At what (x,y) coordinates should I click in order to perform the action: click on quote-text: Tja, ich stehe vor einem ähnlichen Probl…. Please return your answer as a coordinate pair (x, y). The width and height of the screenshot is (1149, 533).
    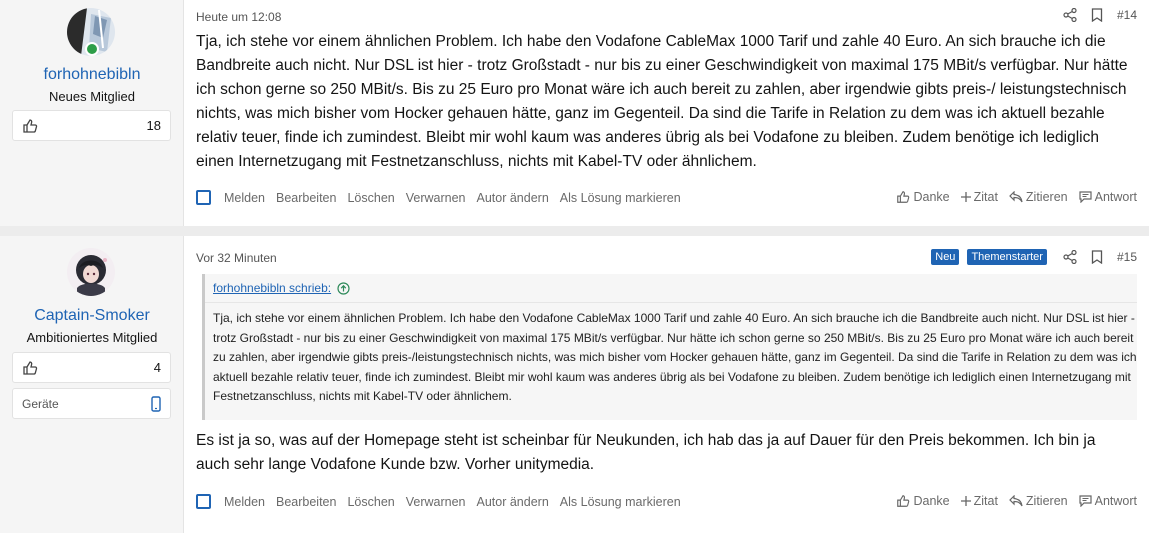
    Looking at the image, I should click on (675, 357).